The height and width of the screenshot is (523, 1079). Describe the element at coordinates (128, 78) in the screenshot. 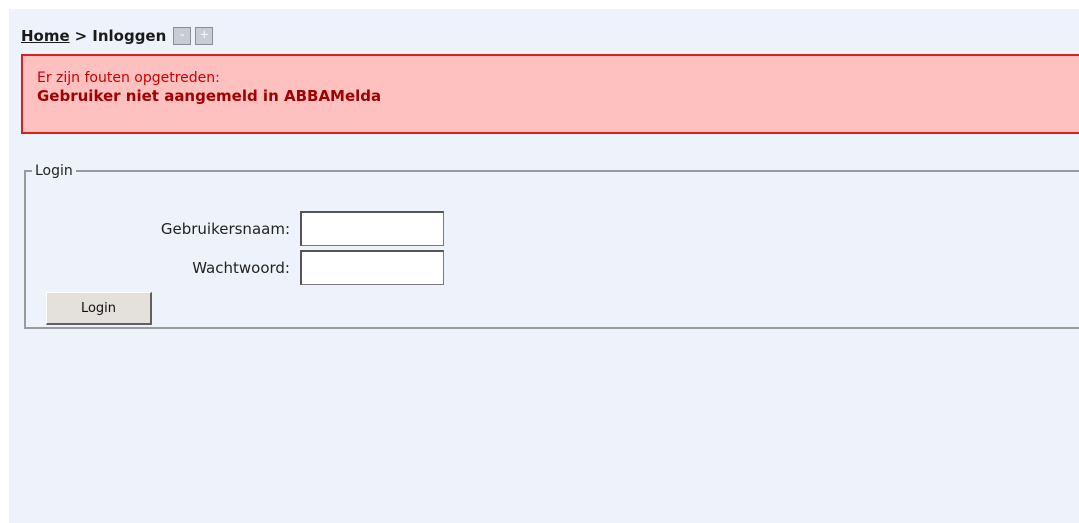

I see `error-title: Er zijn fouten opgetreden:` at that location.